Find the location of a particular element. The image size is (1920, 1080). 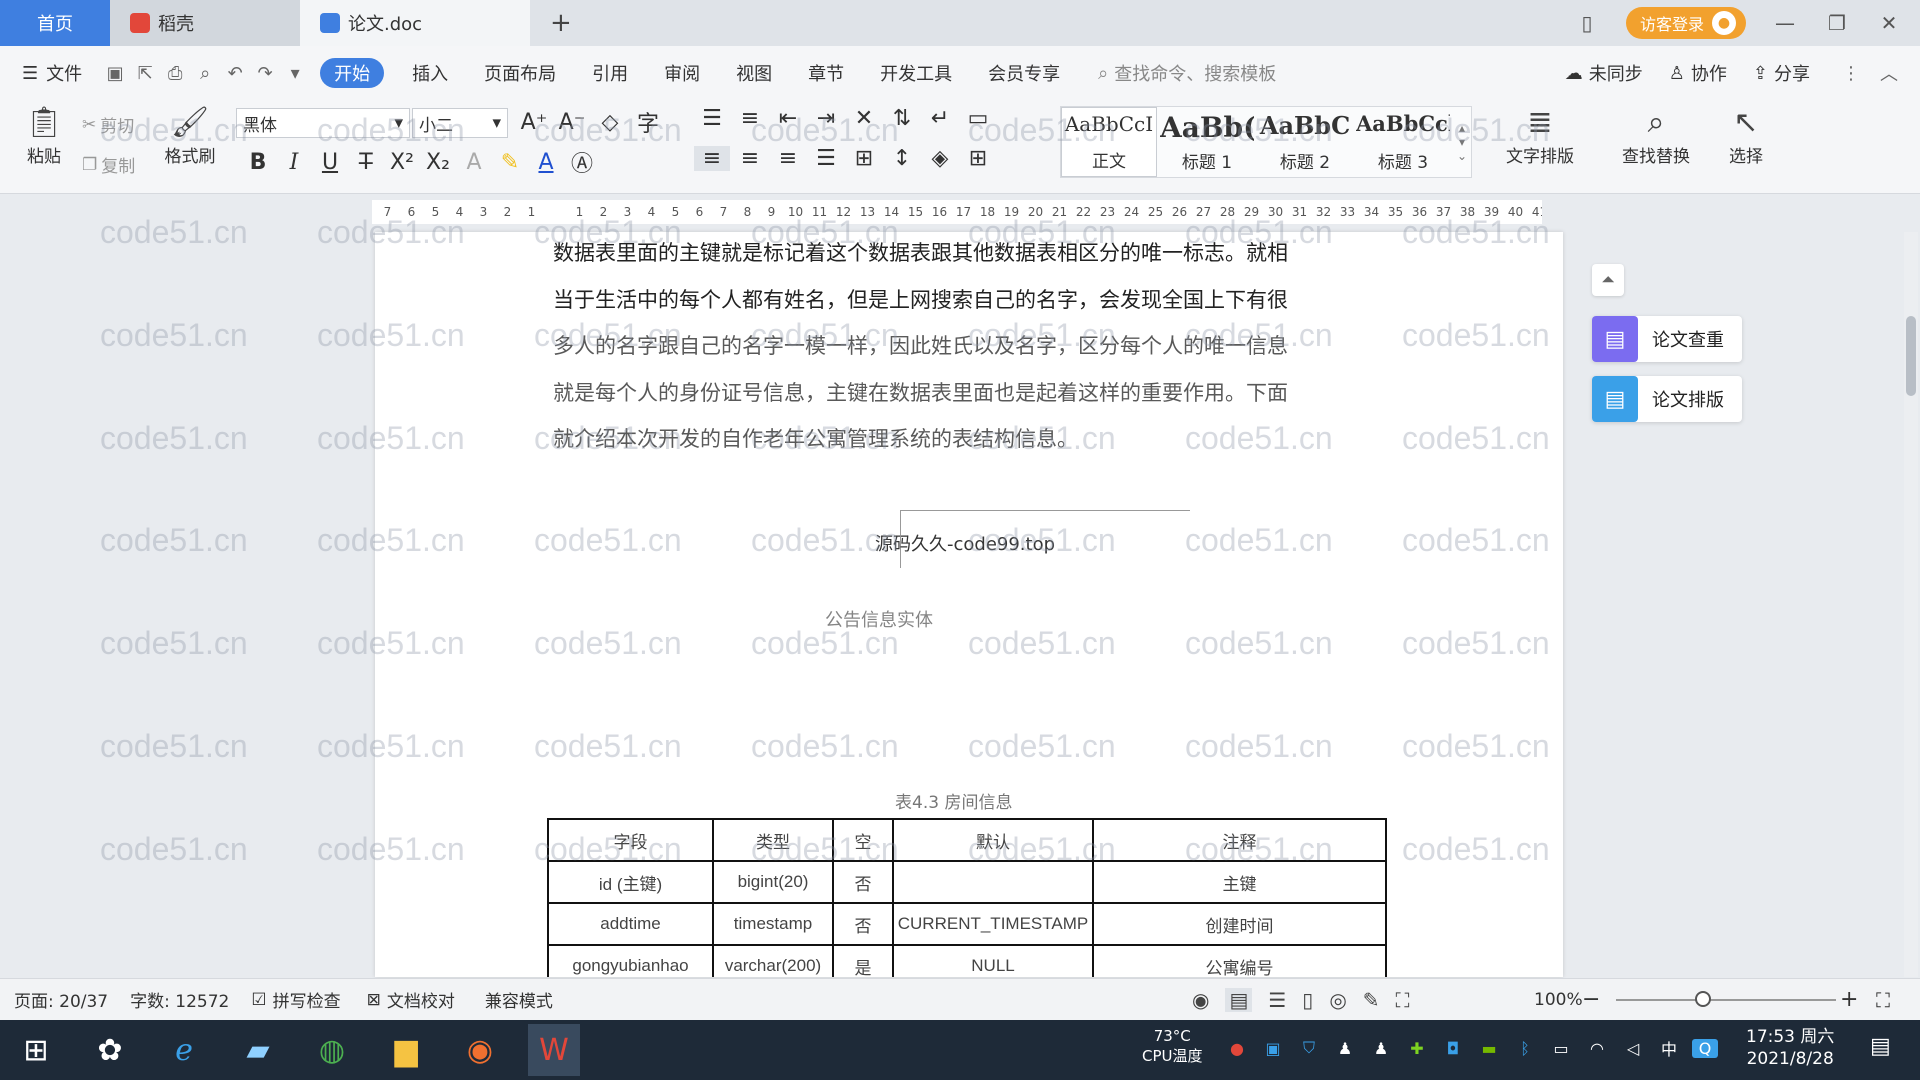

align-right-icon: ≡ is located at coordinates (788, 158).